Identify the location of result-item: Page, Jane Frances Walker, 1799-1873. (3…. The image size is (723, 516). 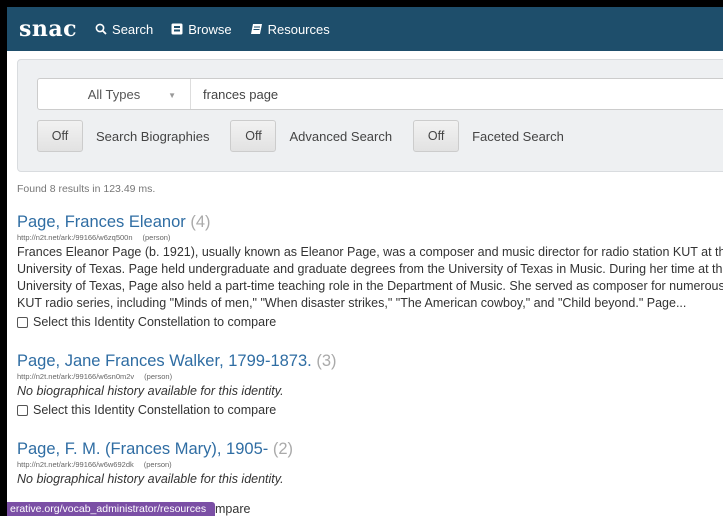
(370, 385).